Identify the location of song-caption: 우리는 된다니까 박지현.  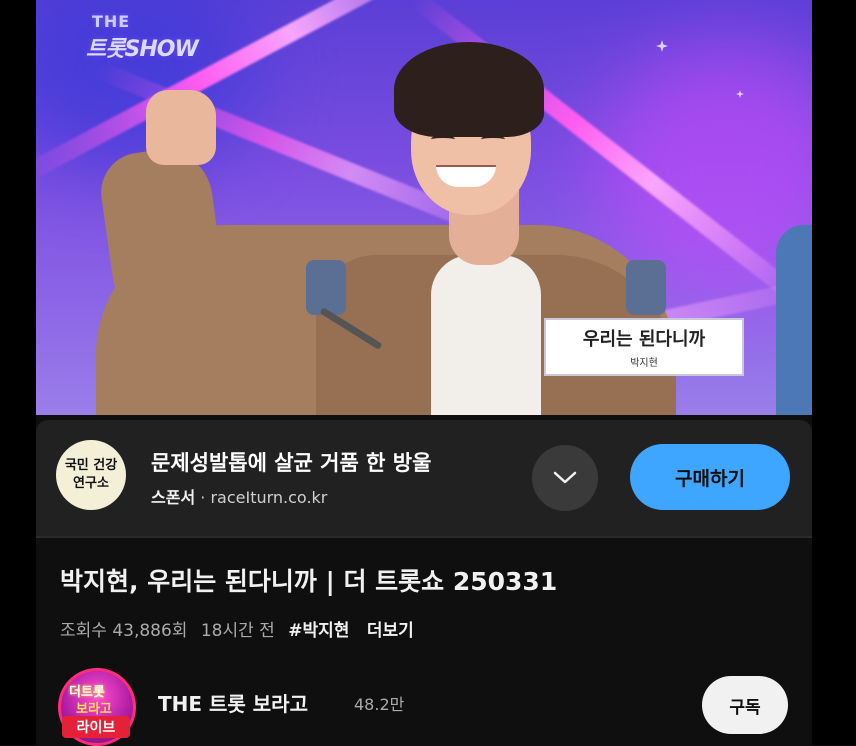
(644, 347).